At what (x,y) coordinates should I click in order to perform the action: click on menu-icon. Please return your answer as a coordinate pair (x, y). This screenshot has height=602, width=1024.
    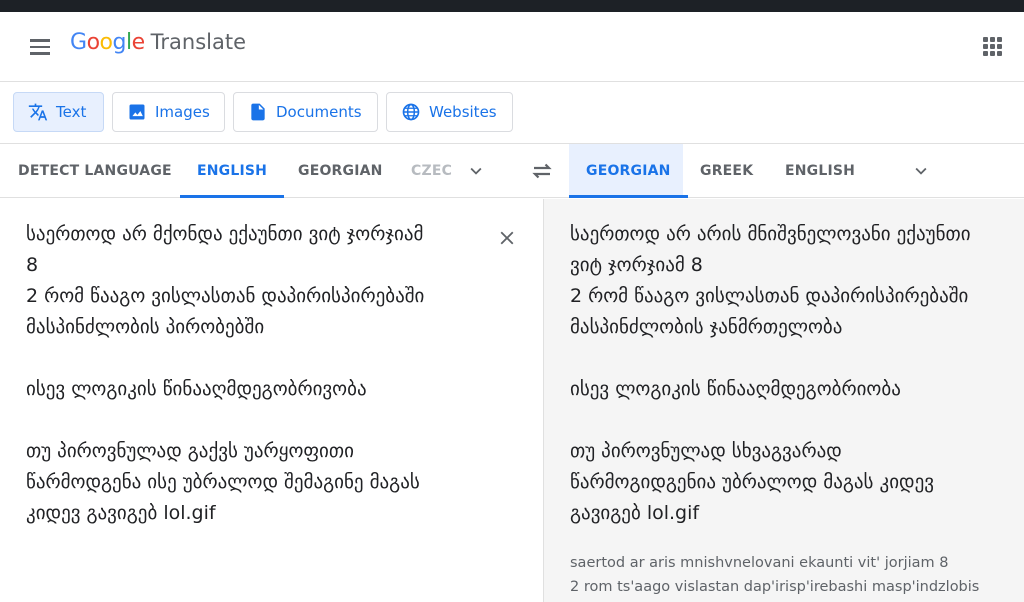
    Looking at the image, I should click on (40, 47).